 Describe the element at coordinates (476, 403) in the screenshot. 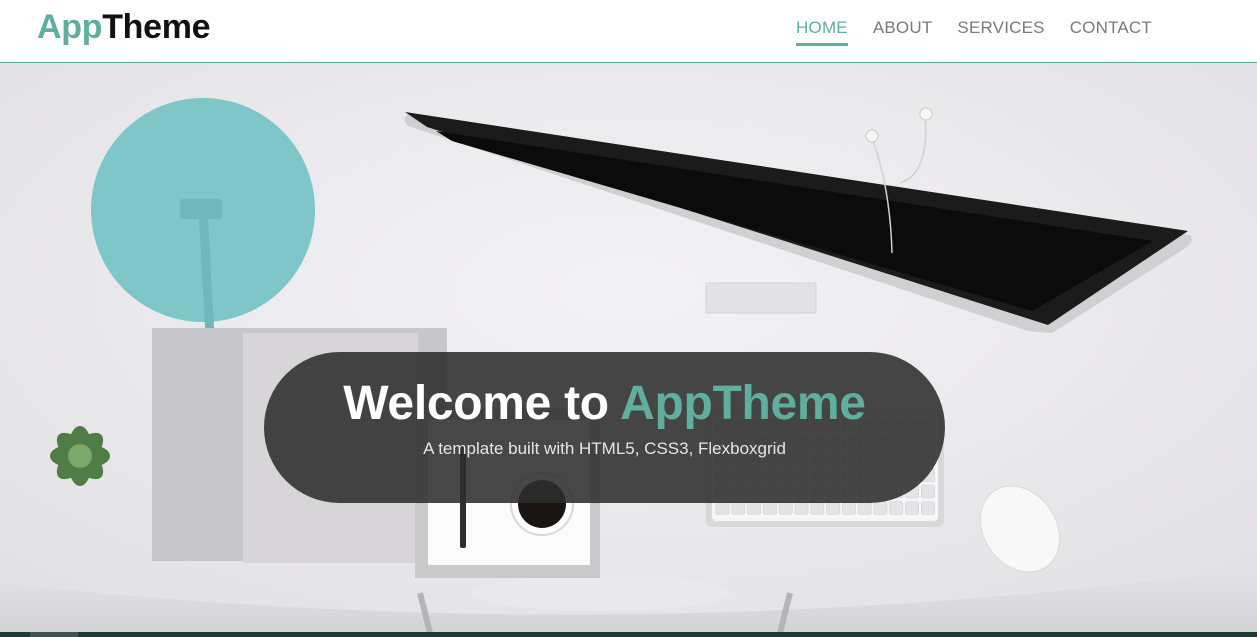

I see `hero-title-prefix: Welcome to` at that location.